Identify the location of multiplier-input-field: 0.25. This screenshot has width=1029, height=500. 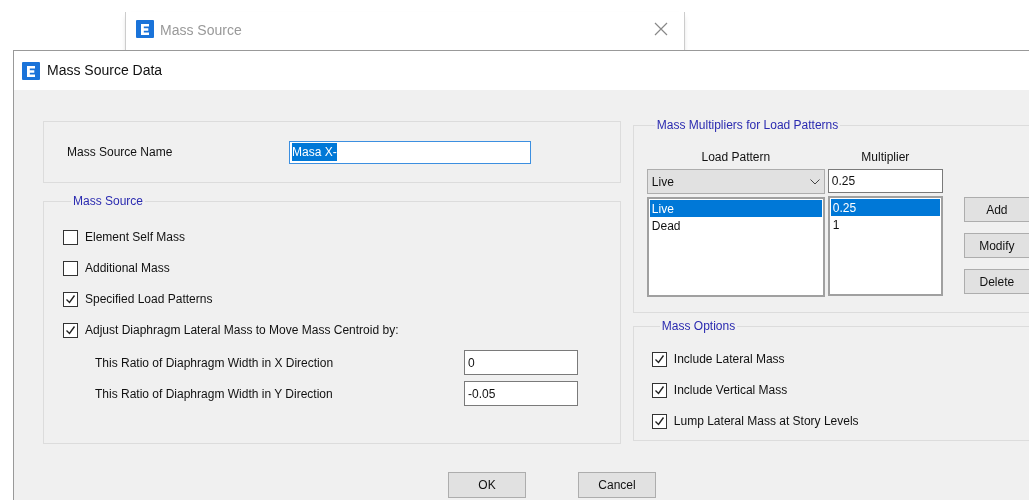
(885, 181).